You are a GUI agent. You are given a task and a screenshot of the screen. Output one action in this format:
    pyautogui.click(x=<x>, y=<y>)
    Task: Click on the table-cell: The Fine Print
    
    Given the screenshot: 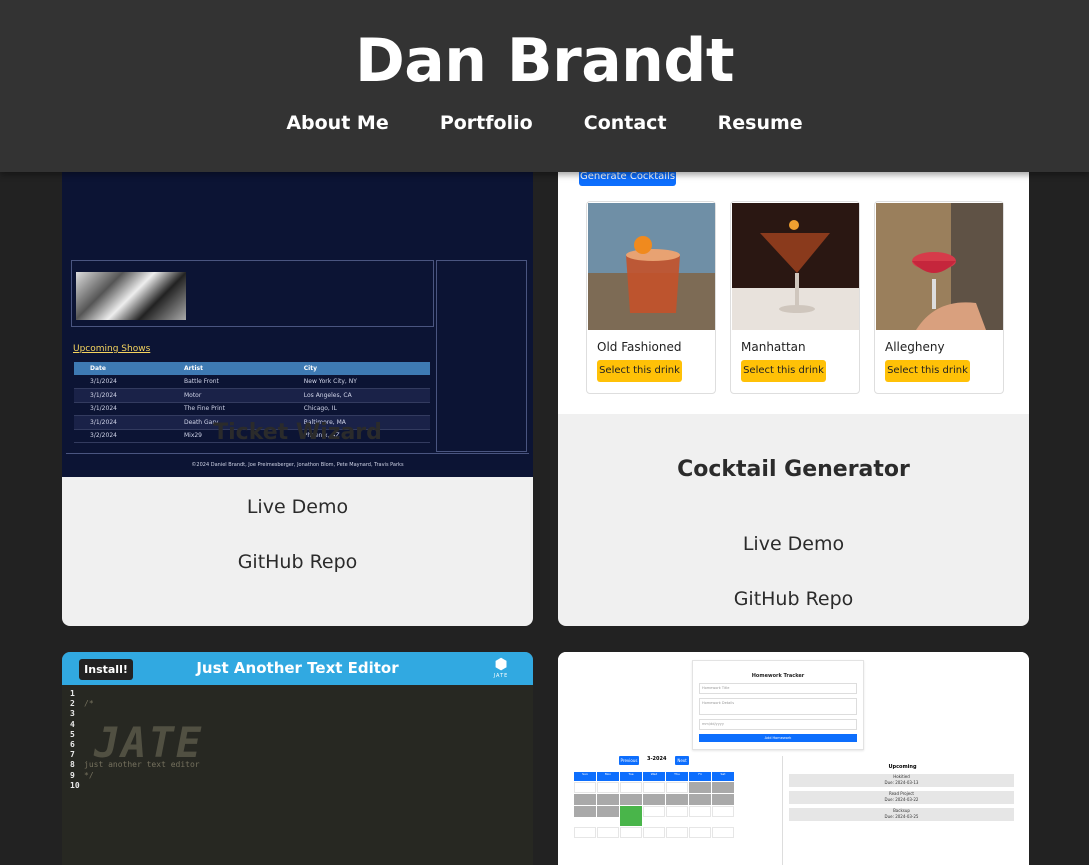 What is the action you would take?
    pyautogui.click(x=227, y=409)
    